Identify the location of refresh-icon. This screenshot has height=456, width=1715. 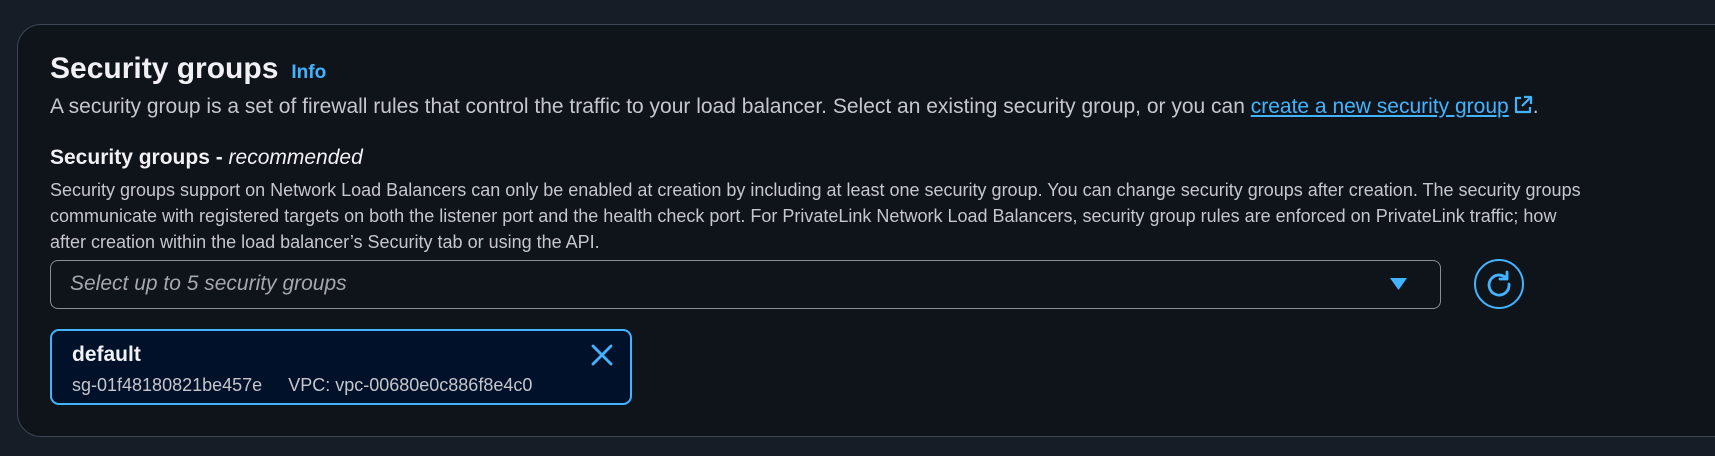
(1499, 283).